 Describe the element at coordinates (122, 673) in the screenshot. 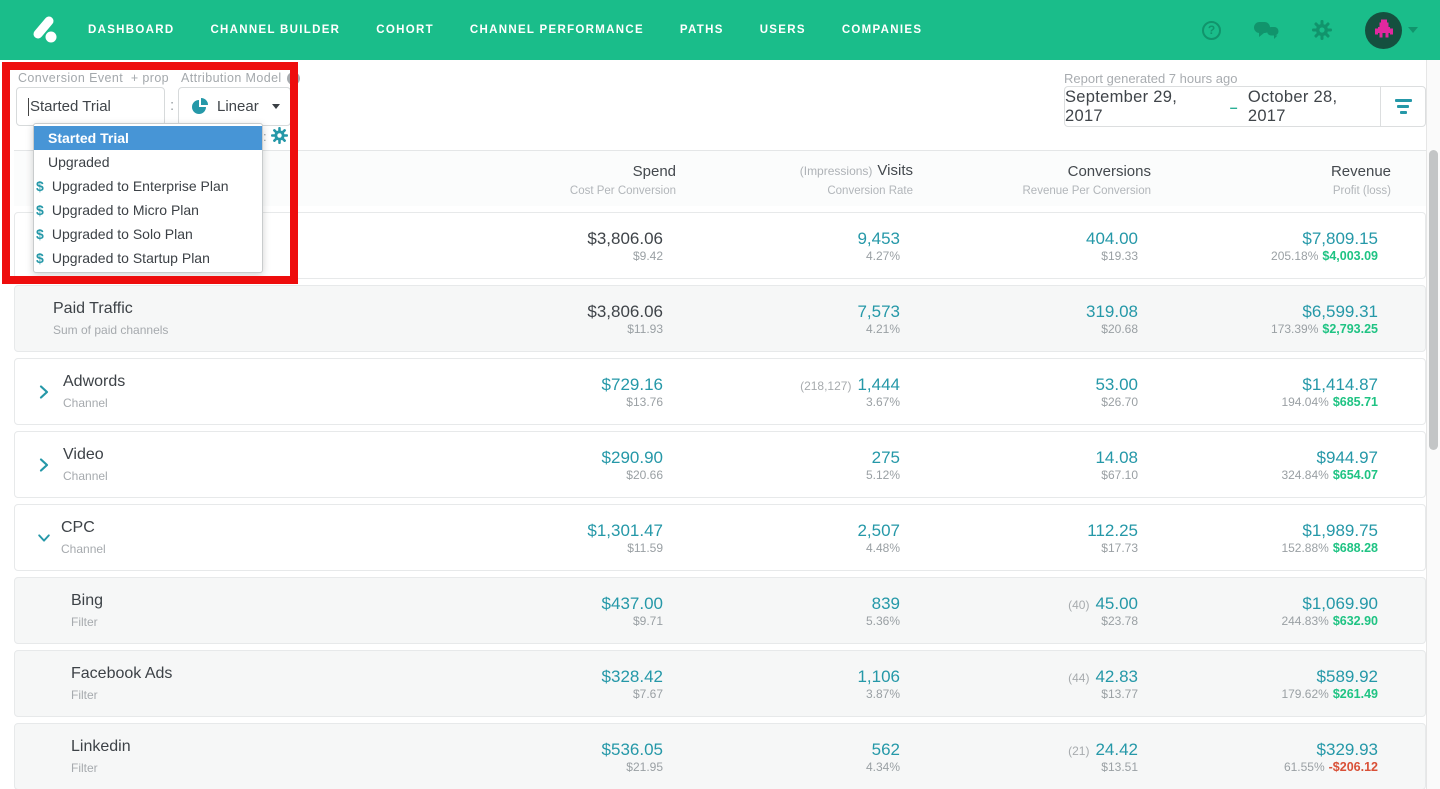

I see `row-name: Facebook Ads` at that location.